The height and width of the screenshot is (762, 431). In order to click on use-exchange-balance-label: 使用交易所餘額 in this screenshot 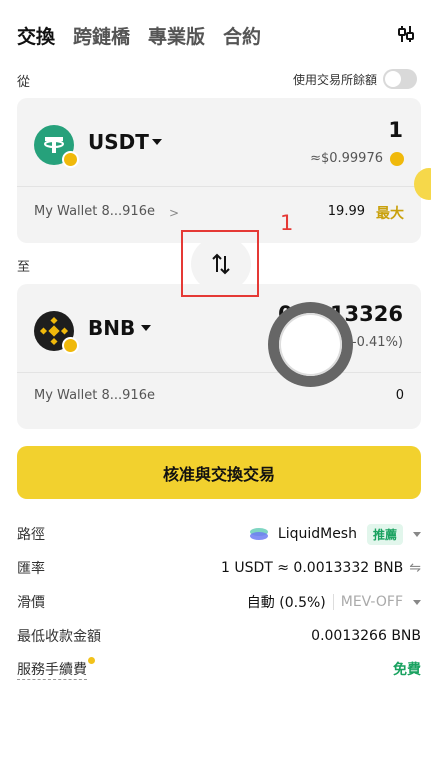, I will do `click(334, 79)`.